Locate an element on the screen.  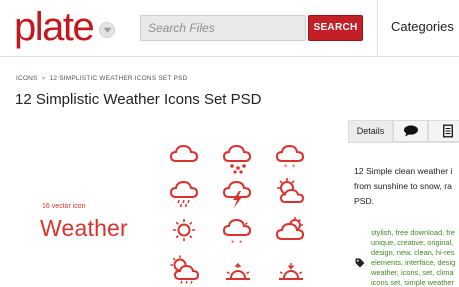
cloud-snow-icon: * * is located at coordinates (290, 157).